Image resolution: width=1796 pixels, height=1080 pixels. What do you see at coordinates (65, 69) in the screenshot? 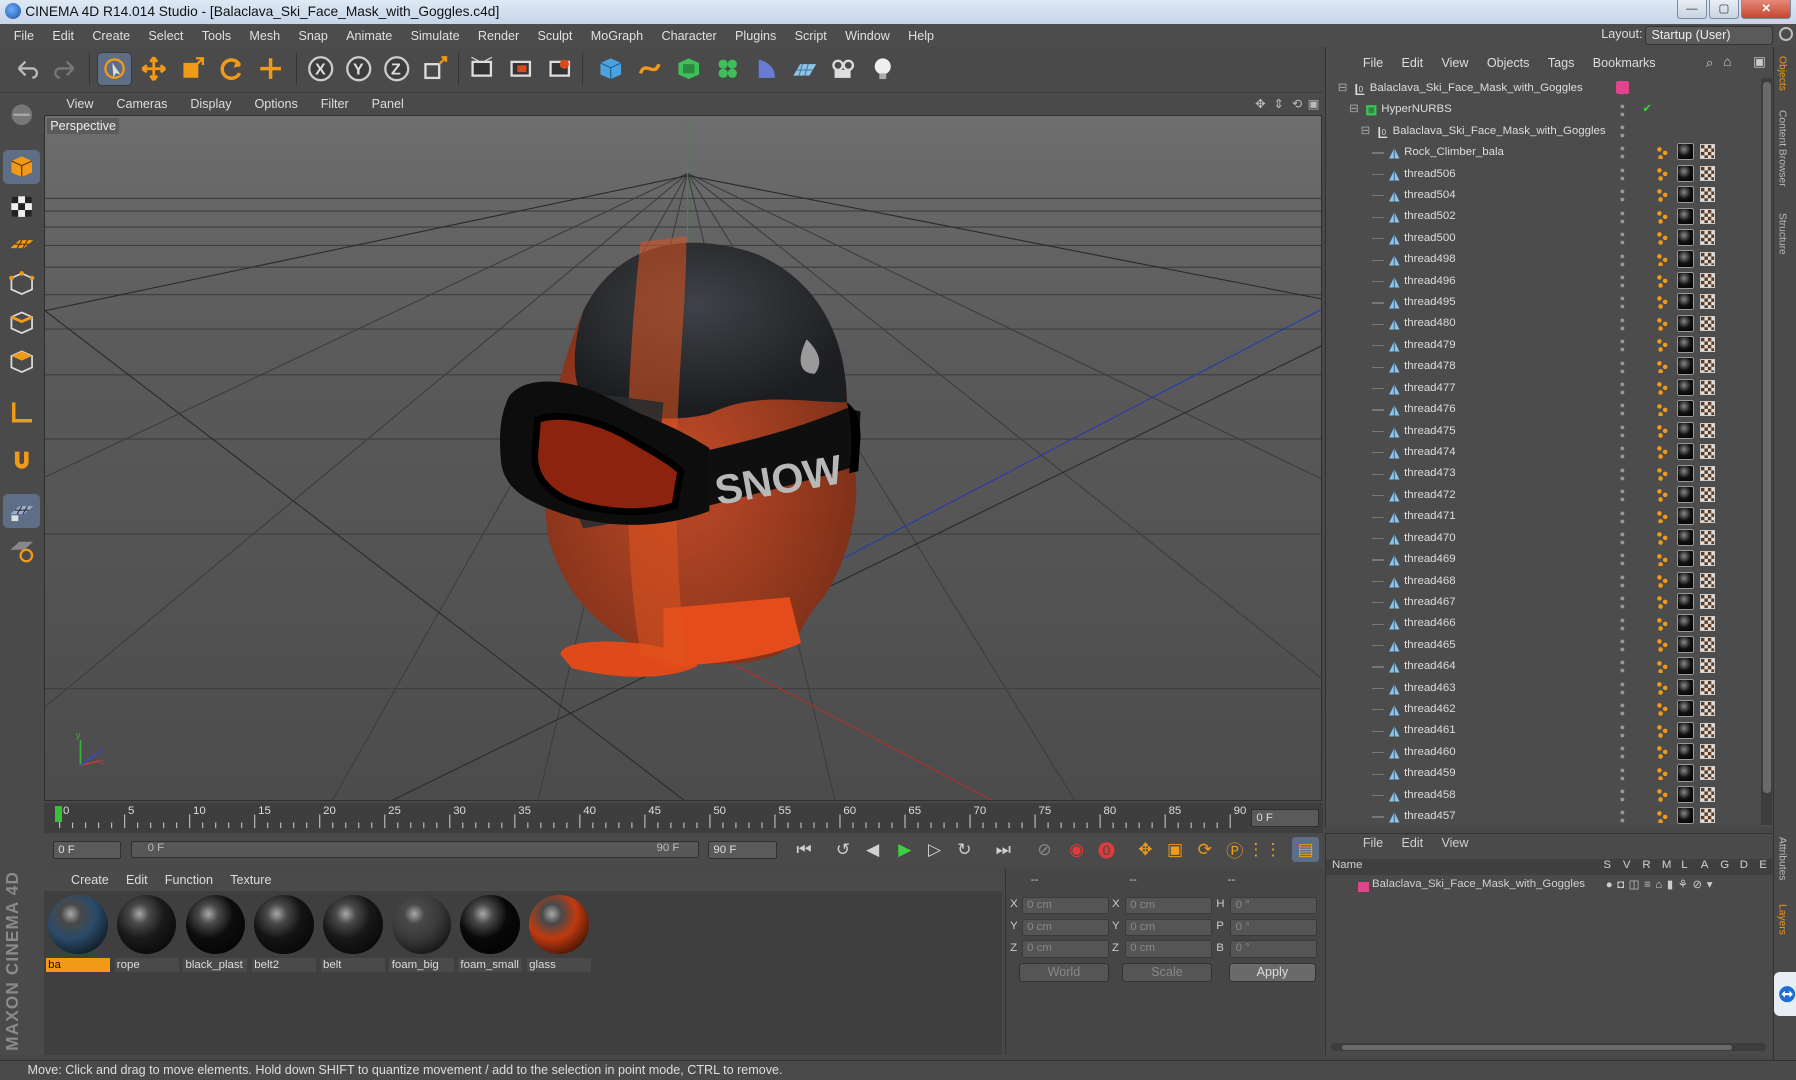
I see `redo-button` at bounding box center [65, 69].